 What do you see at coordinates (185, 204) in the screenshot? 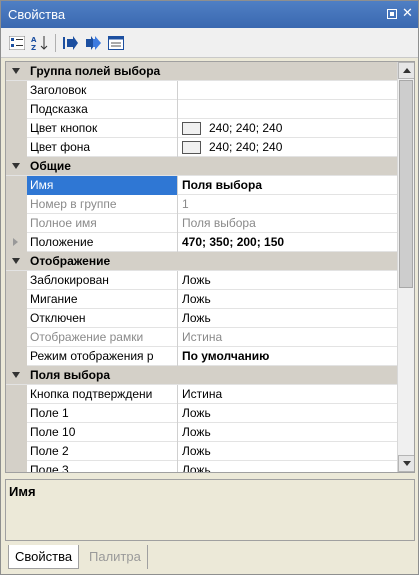
I see `property-value-text: 1` at bounding box center [185, 204].